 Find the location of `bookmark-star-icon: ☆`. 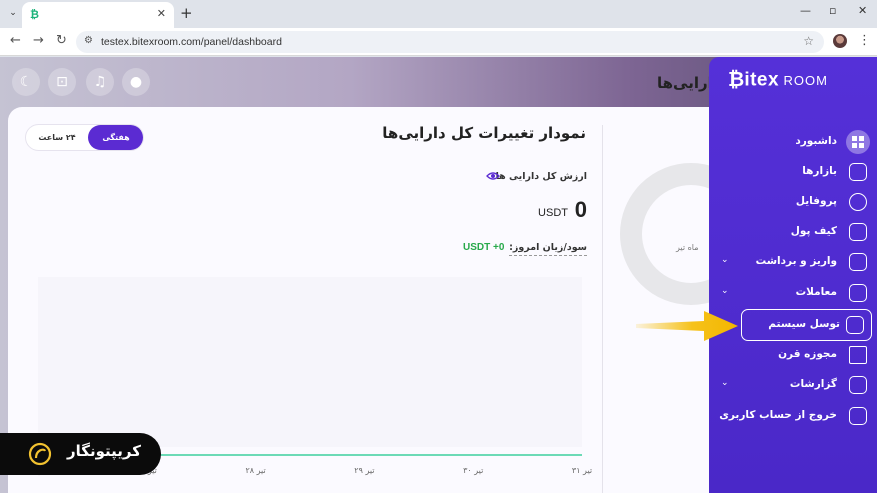

bookmark-star-icon: ☆ is located at coordinates (808, 41).